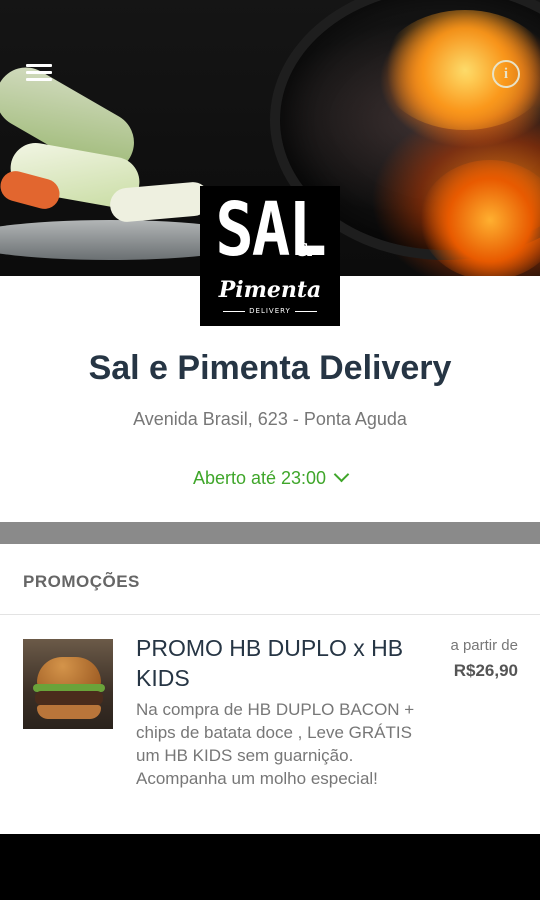 This screenshot has height=900, width=540. Describe the element at coordinates (270, 533) in the screenshot. I see `section-divider` at that location.